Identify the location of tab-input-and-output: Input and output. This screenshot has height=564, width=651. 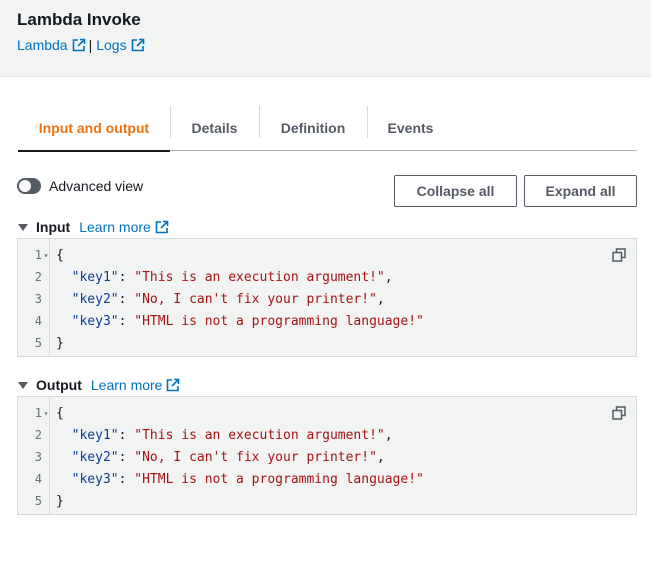
(94, 129).